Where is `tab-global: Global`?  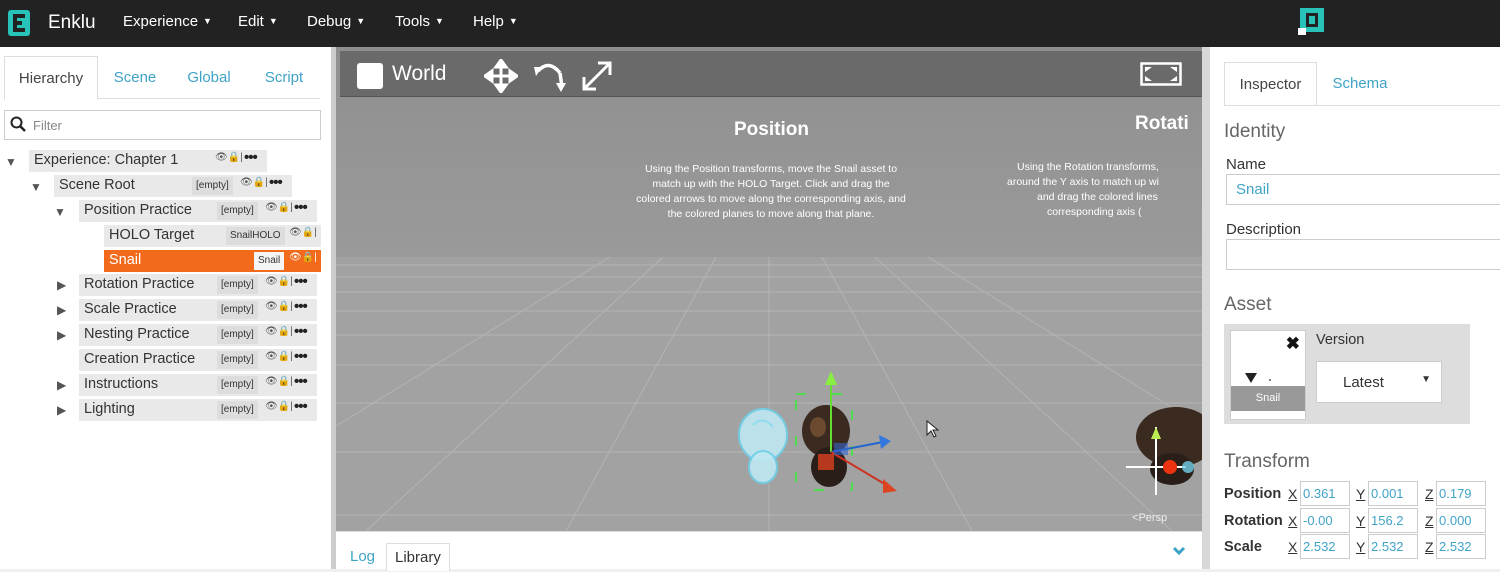
tab-global: Global is located at coordinates (209, 78).